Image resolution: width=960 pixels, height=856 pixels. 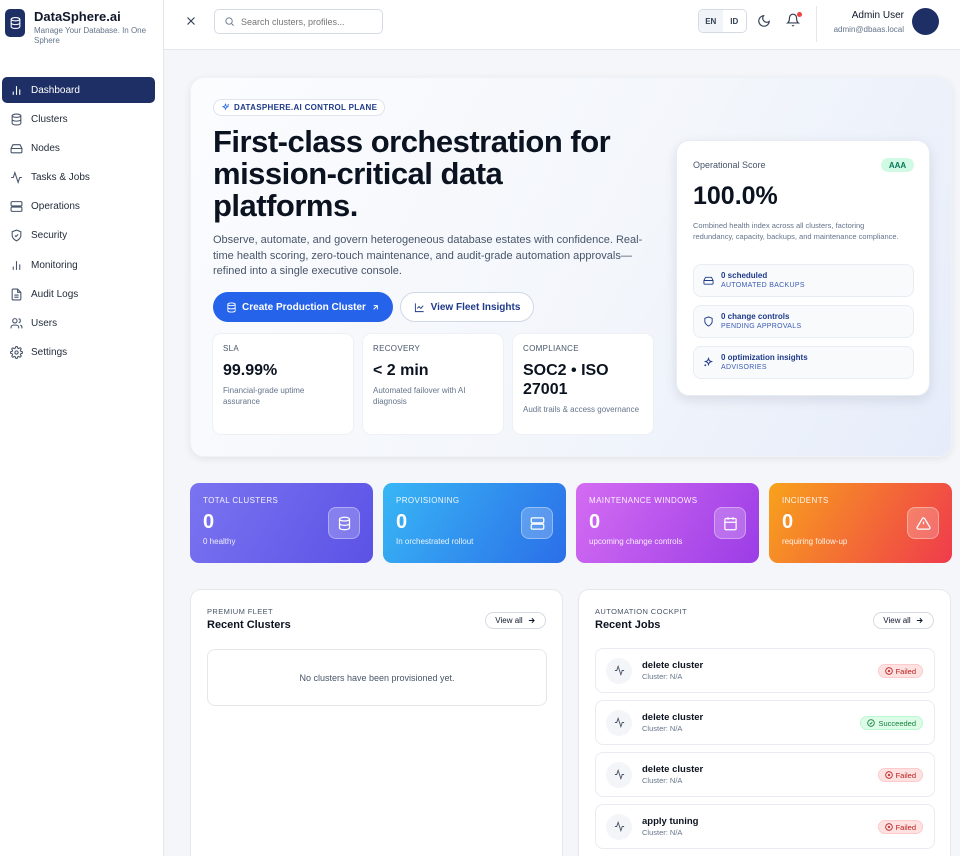 I want to click on hero-chip: DATASPHERE.AI CONTROL PLANE, so click(x=299, y=107).